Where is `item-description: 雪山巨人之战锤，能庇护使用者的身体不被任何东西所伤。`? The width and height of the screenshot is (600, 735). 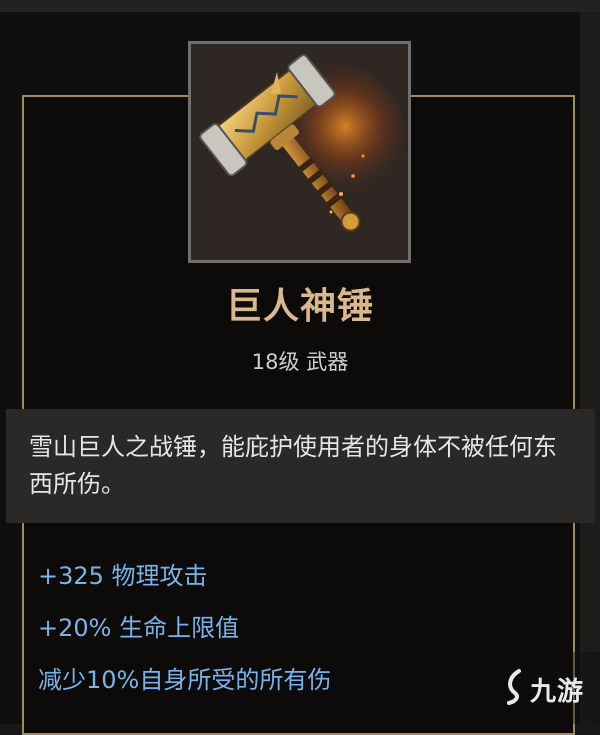
item-description: 雪山巨人之战锤，能庇护使用者的身体不被任何东西所伤。 is located at coordinates (293, 465).